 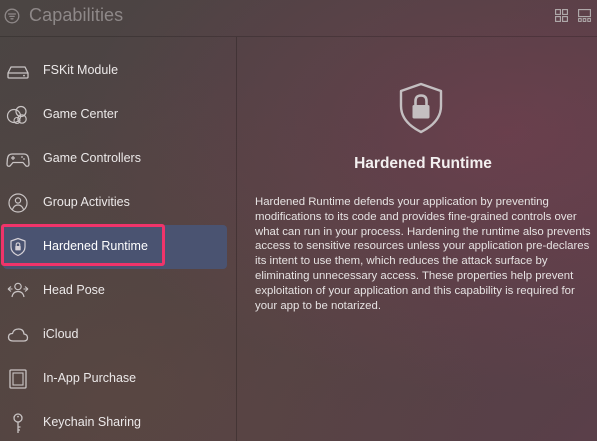 What do you see at coordinates (92, 158) in the screenshot?
I see `sidebar-item-label: Game Controllers` at bounding box center [92, 158].